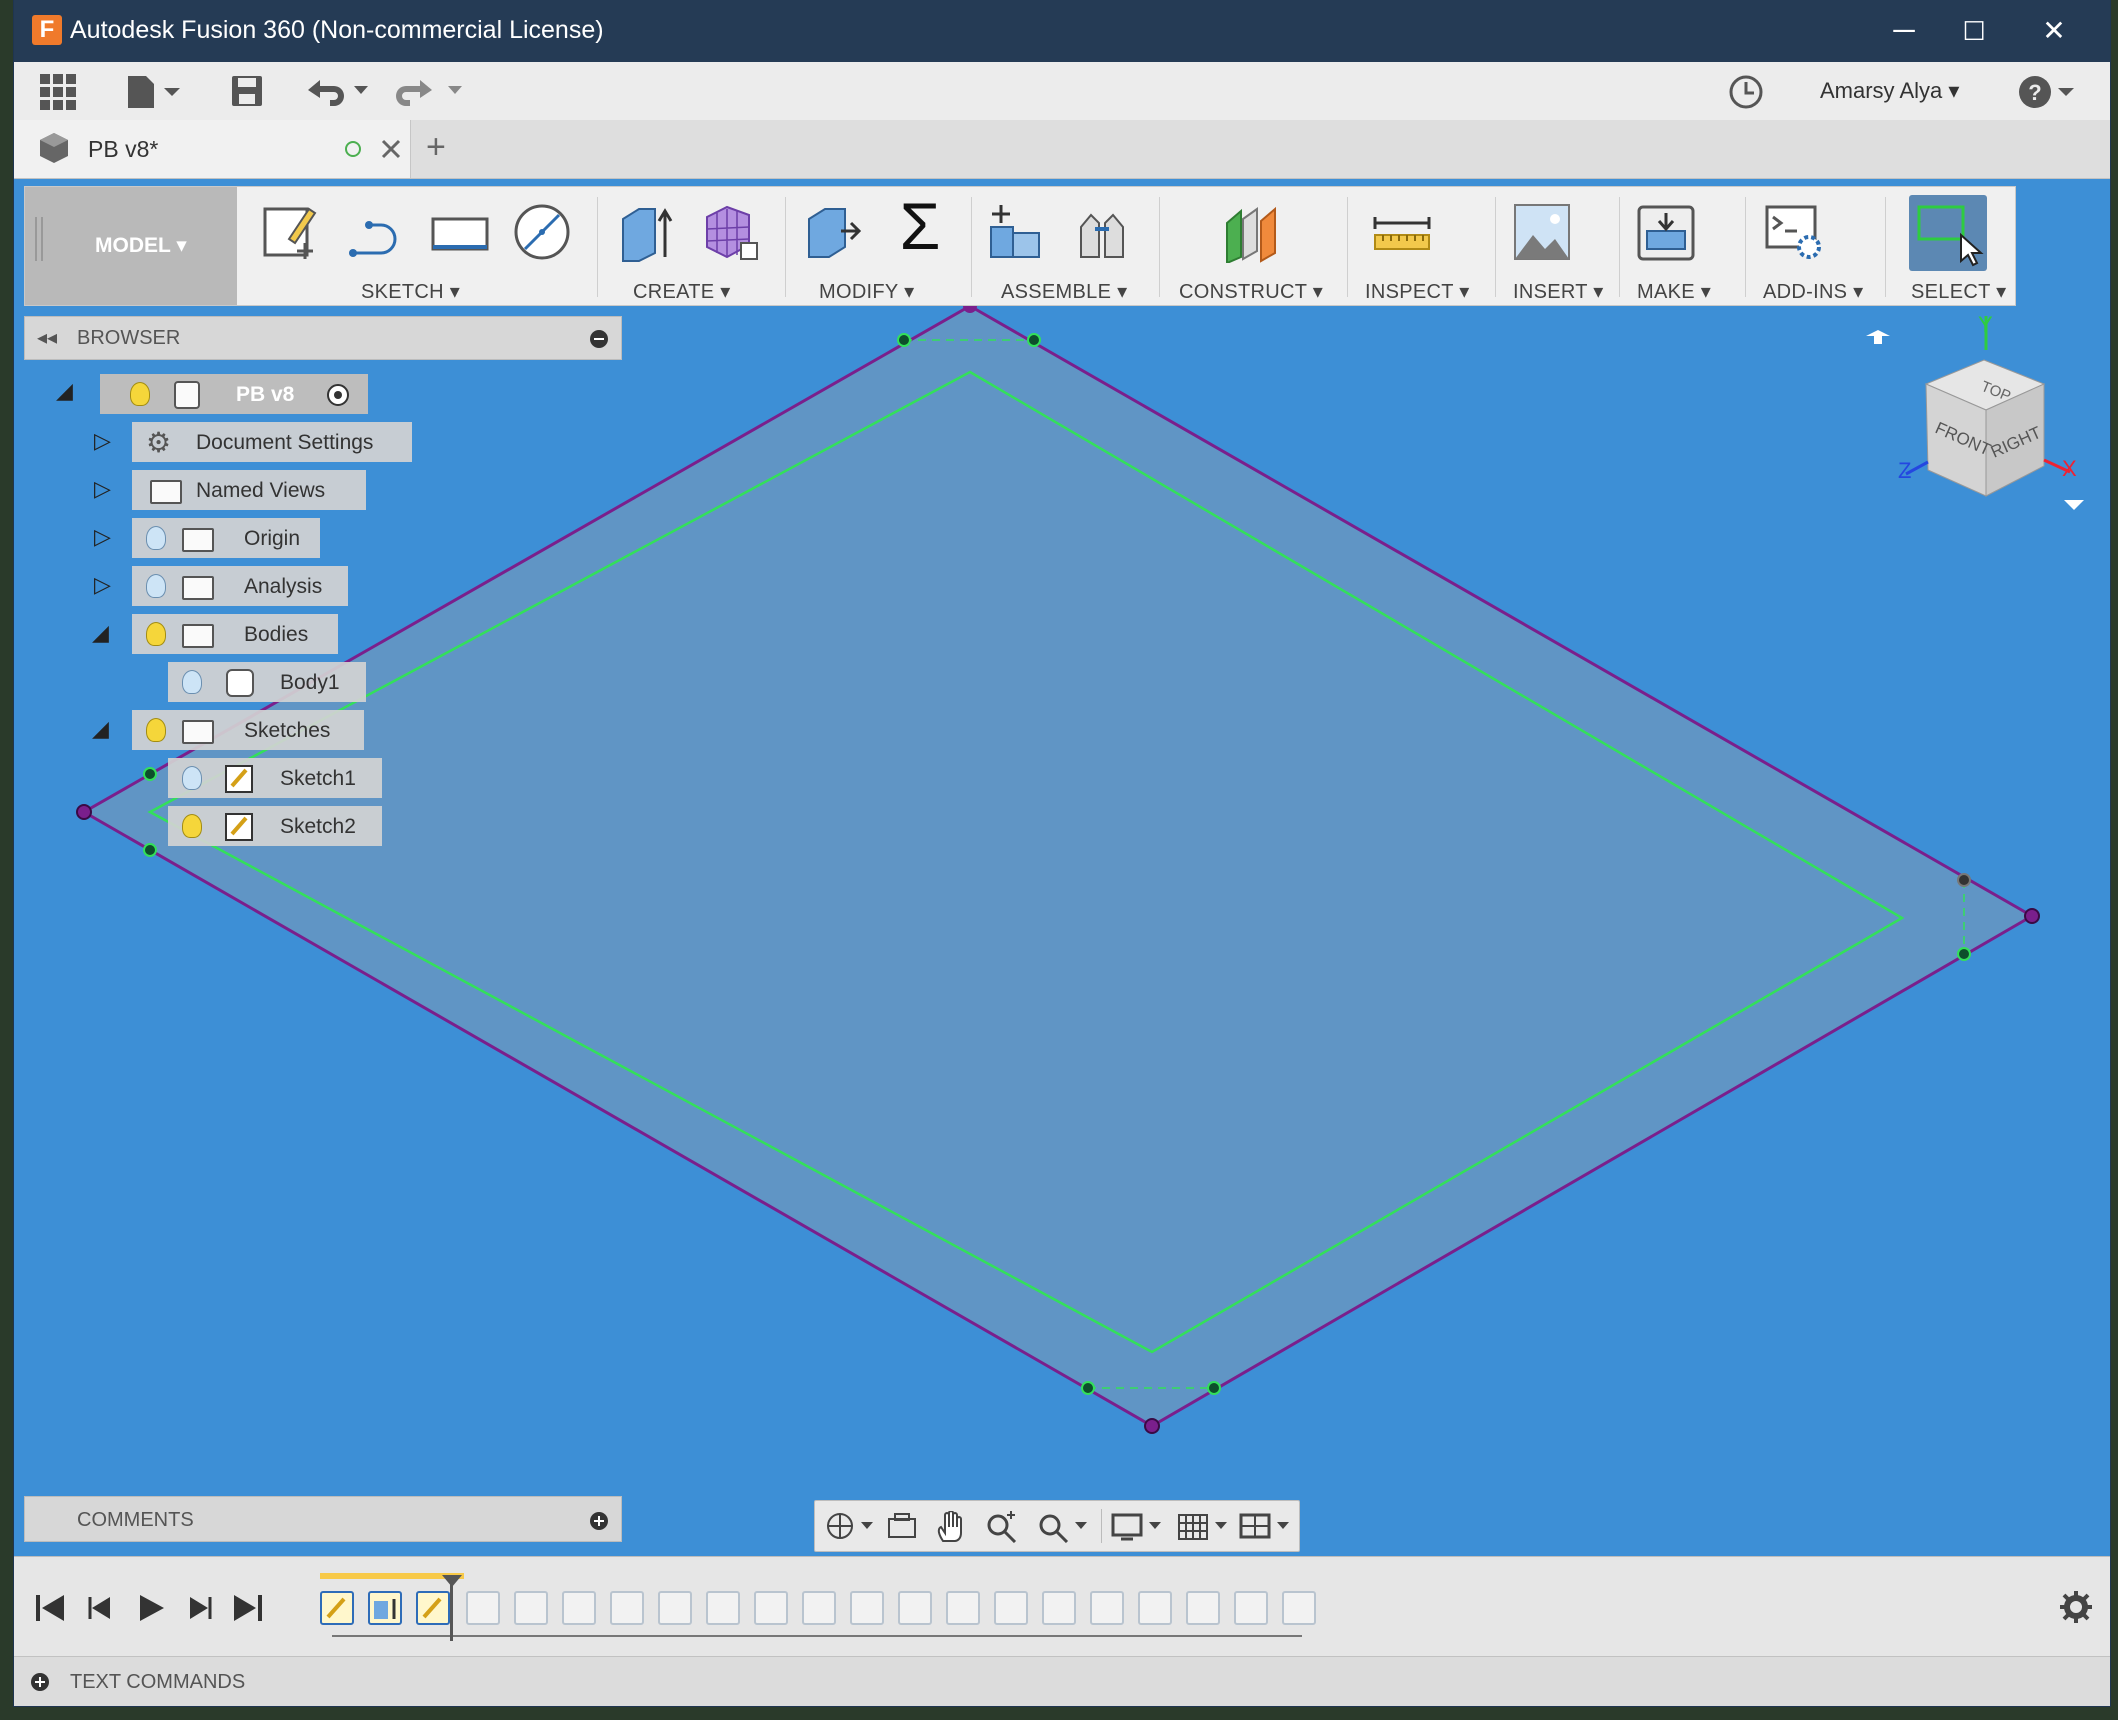 This screenshot has width=2118, height=1720. Describe the element at coordinates (1267, 1527) in the screenshot. I see `viewports-icon` at that location.